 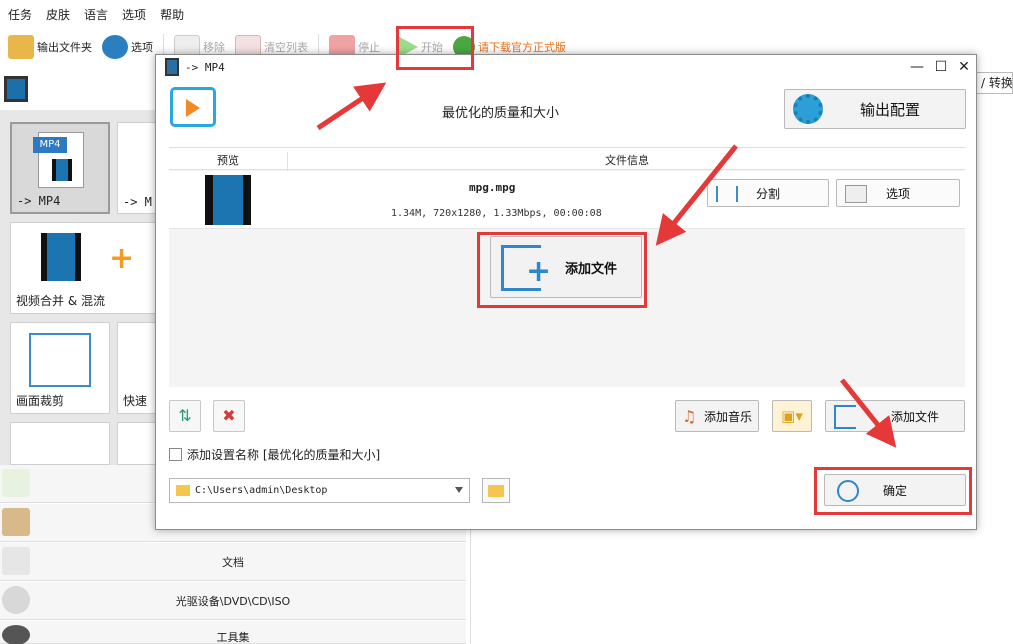 What do you see at coordinates (895, 416) in the screenshot?
I see `add-file-button: 添加文件` at bounding box center [895, 416].